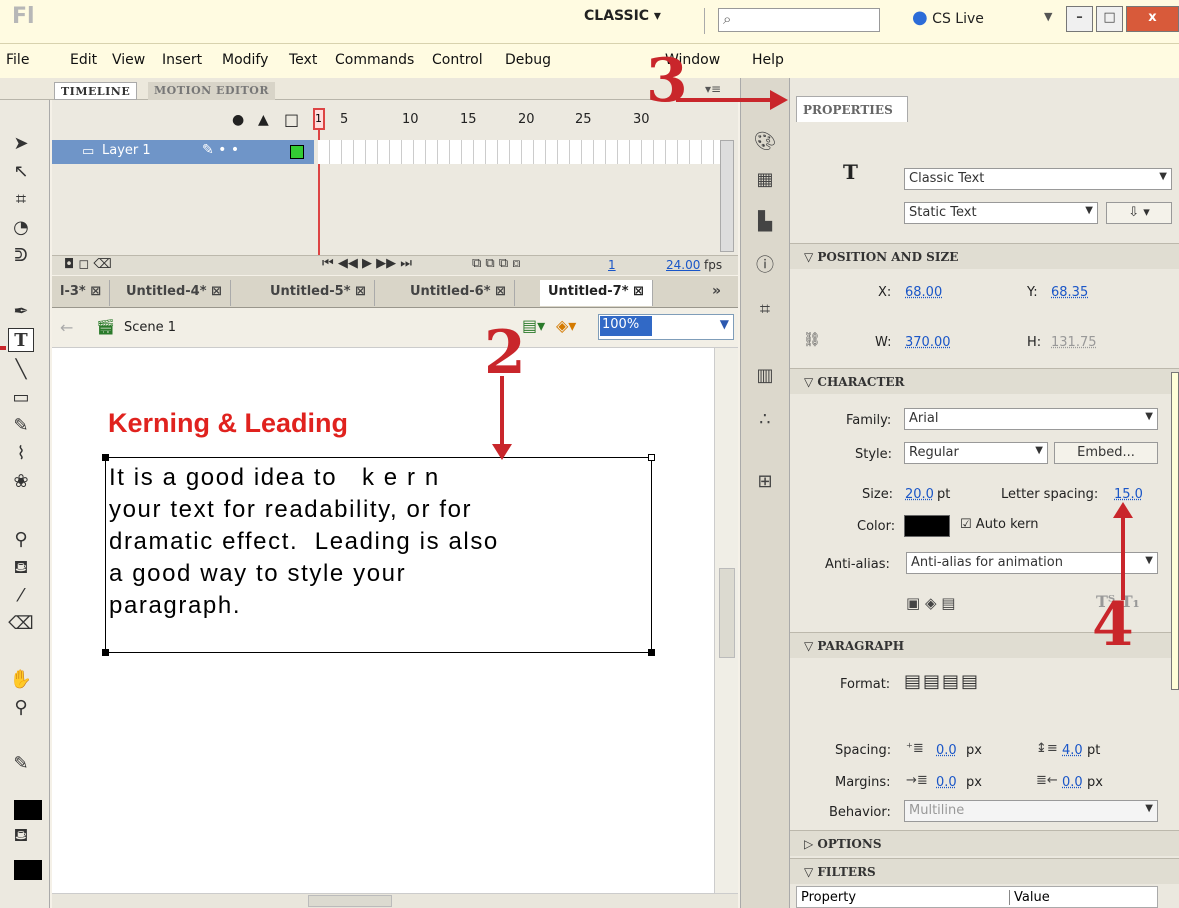  Describe the element at coordinates (21, 256) in the screenshot. I see `lasso-tool-icon: ᕲ` at that location.